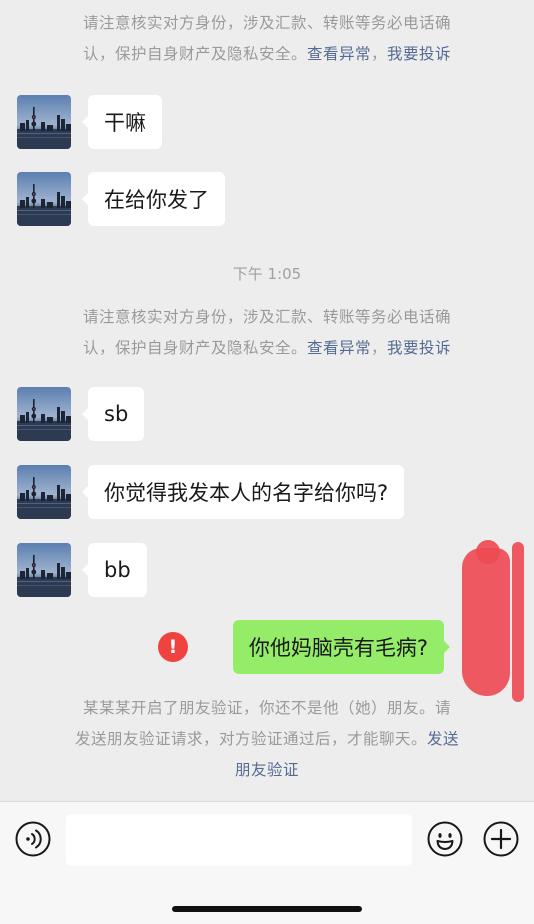  I want to click on friend-verify-line1: 某某某开启了朋友验证，你还不是他（她）朋友。请, so click(266, 708).